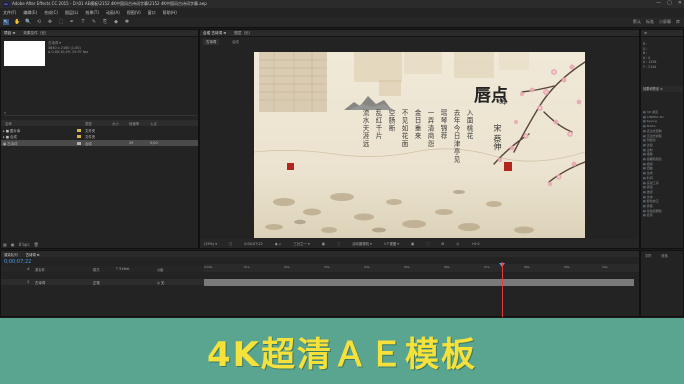  What do you see at coordinates (96, 269) in the screenshot?
I see `col-mode: 模式` at bounding box center [96, 269].